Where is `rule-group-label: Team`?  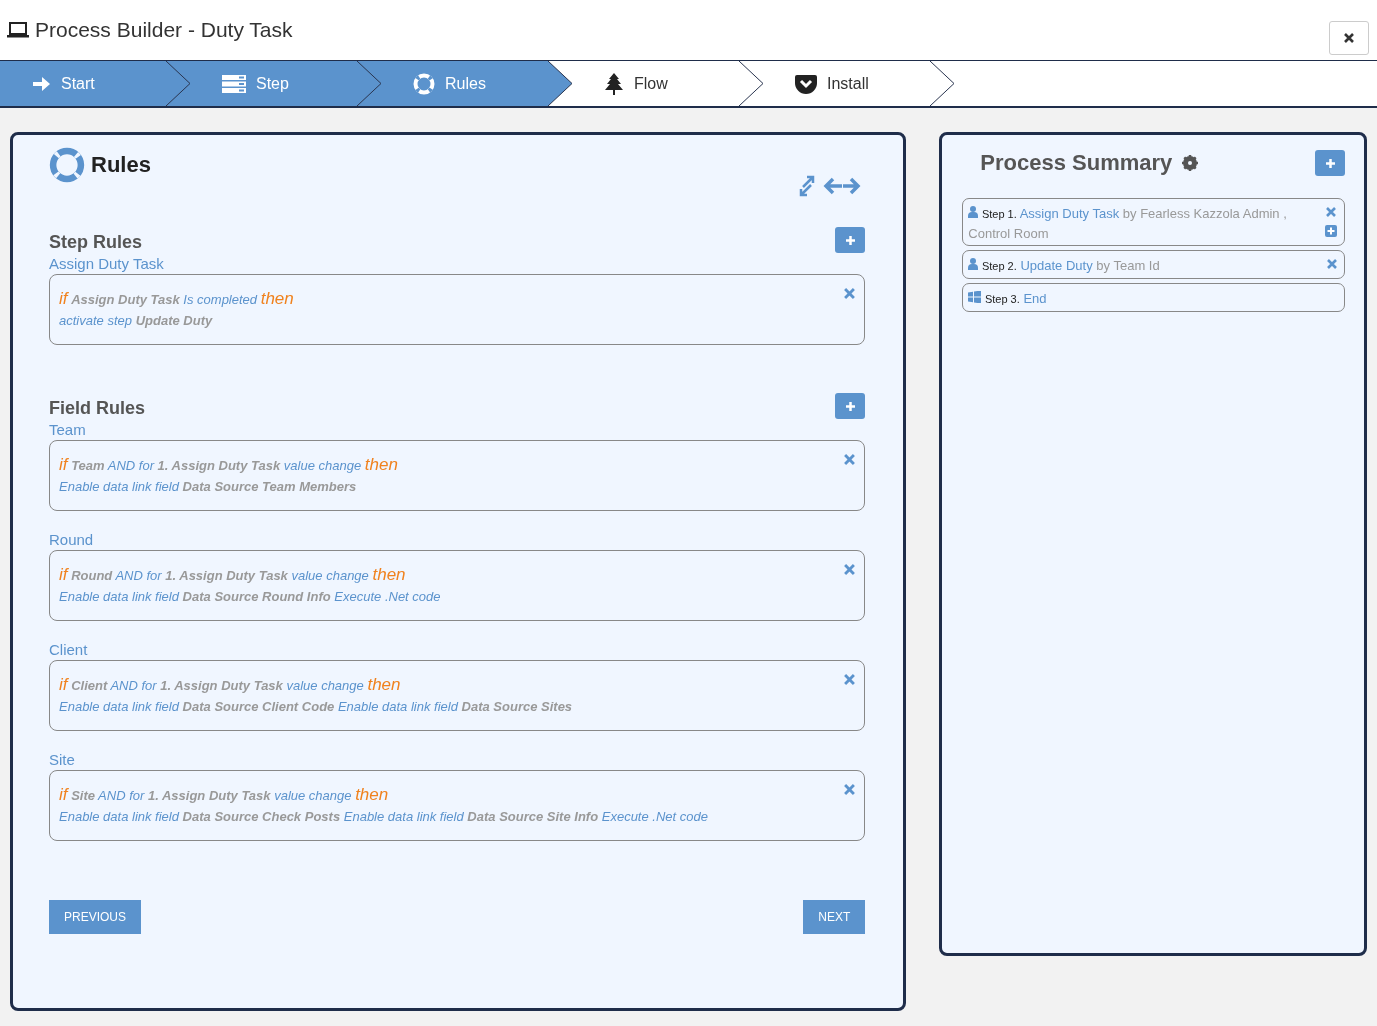 rule-group-label: Team is located at coordinates (68, 429).